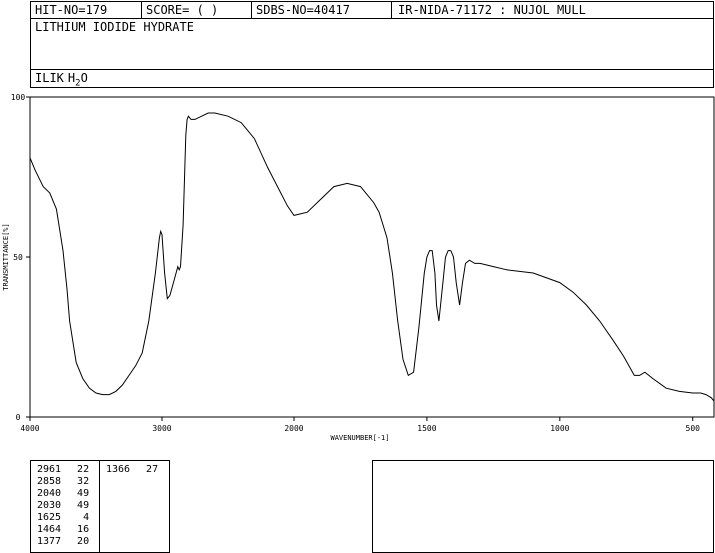  I want to click on peak-row: 1464 16, so click(63, 530).